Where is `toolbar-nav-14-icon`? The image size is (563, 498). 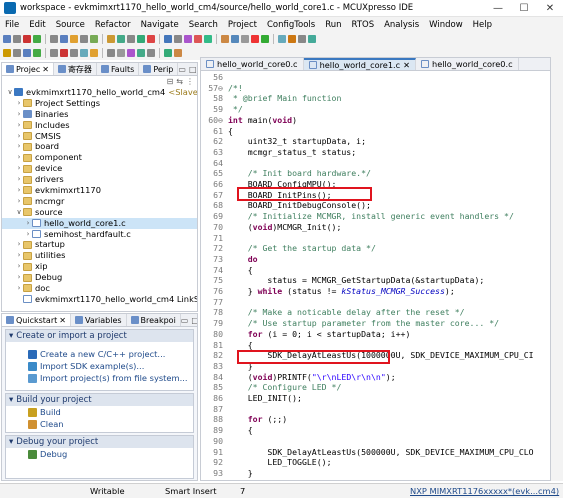 toolbar-nav-14-icon is located at coordinates (168, 53).